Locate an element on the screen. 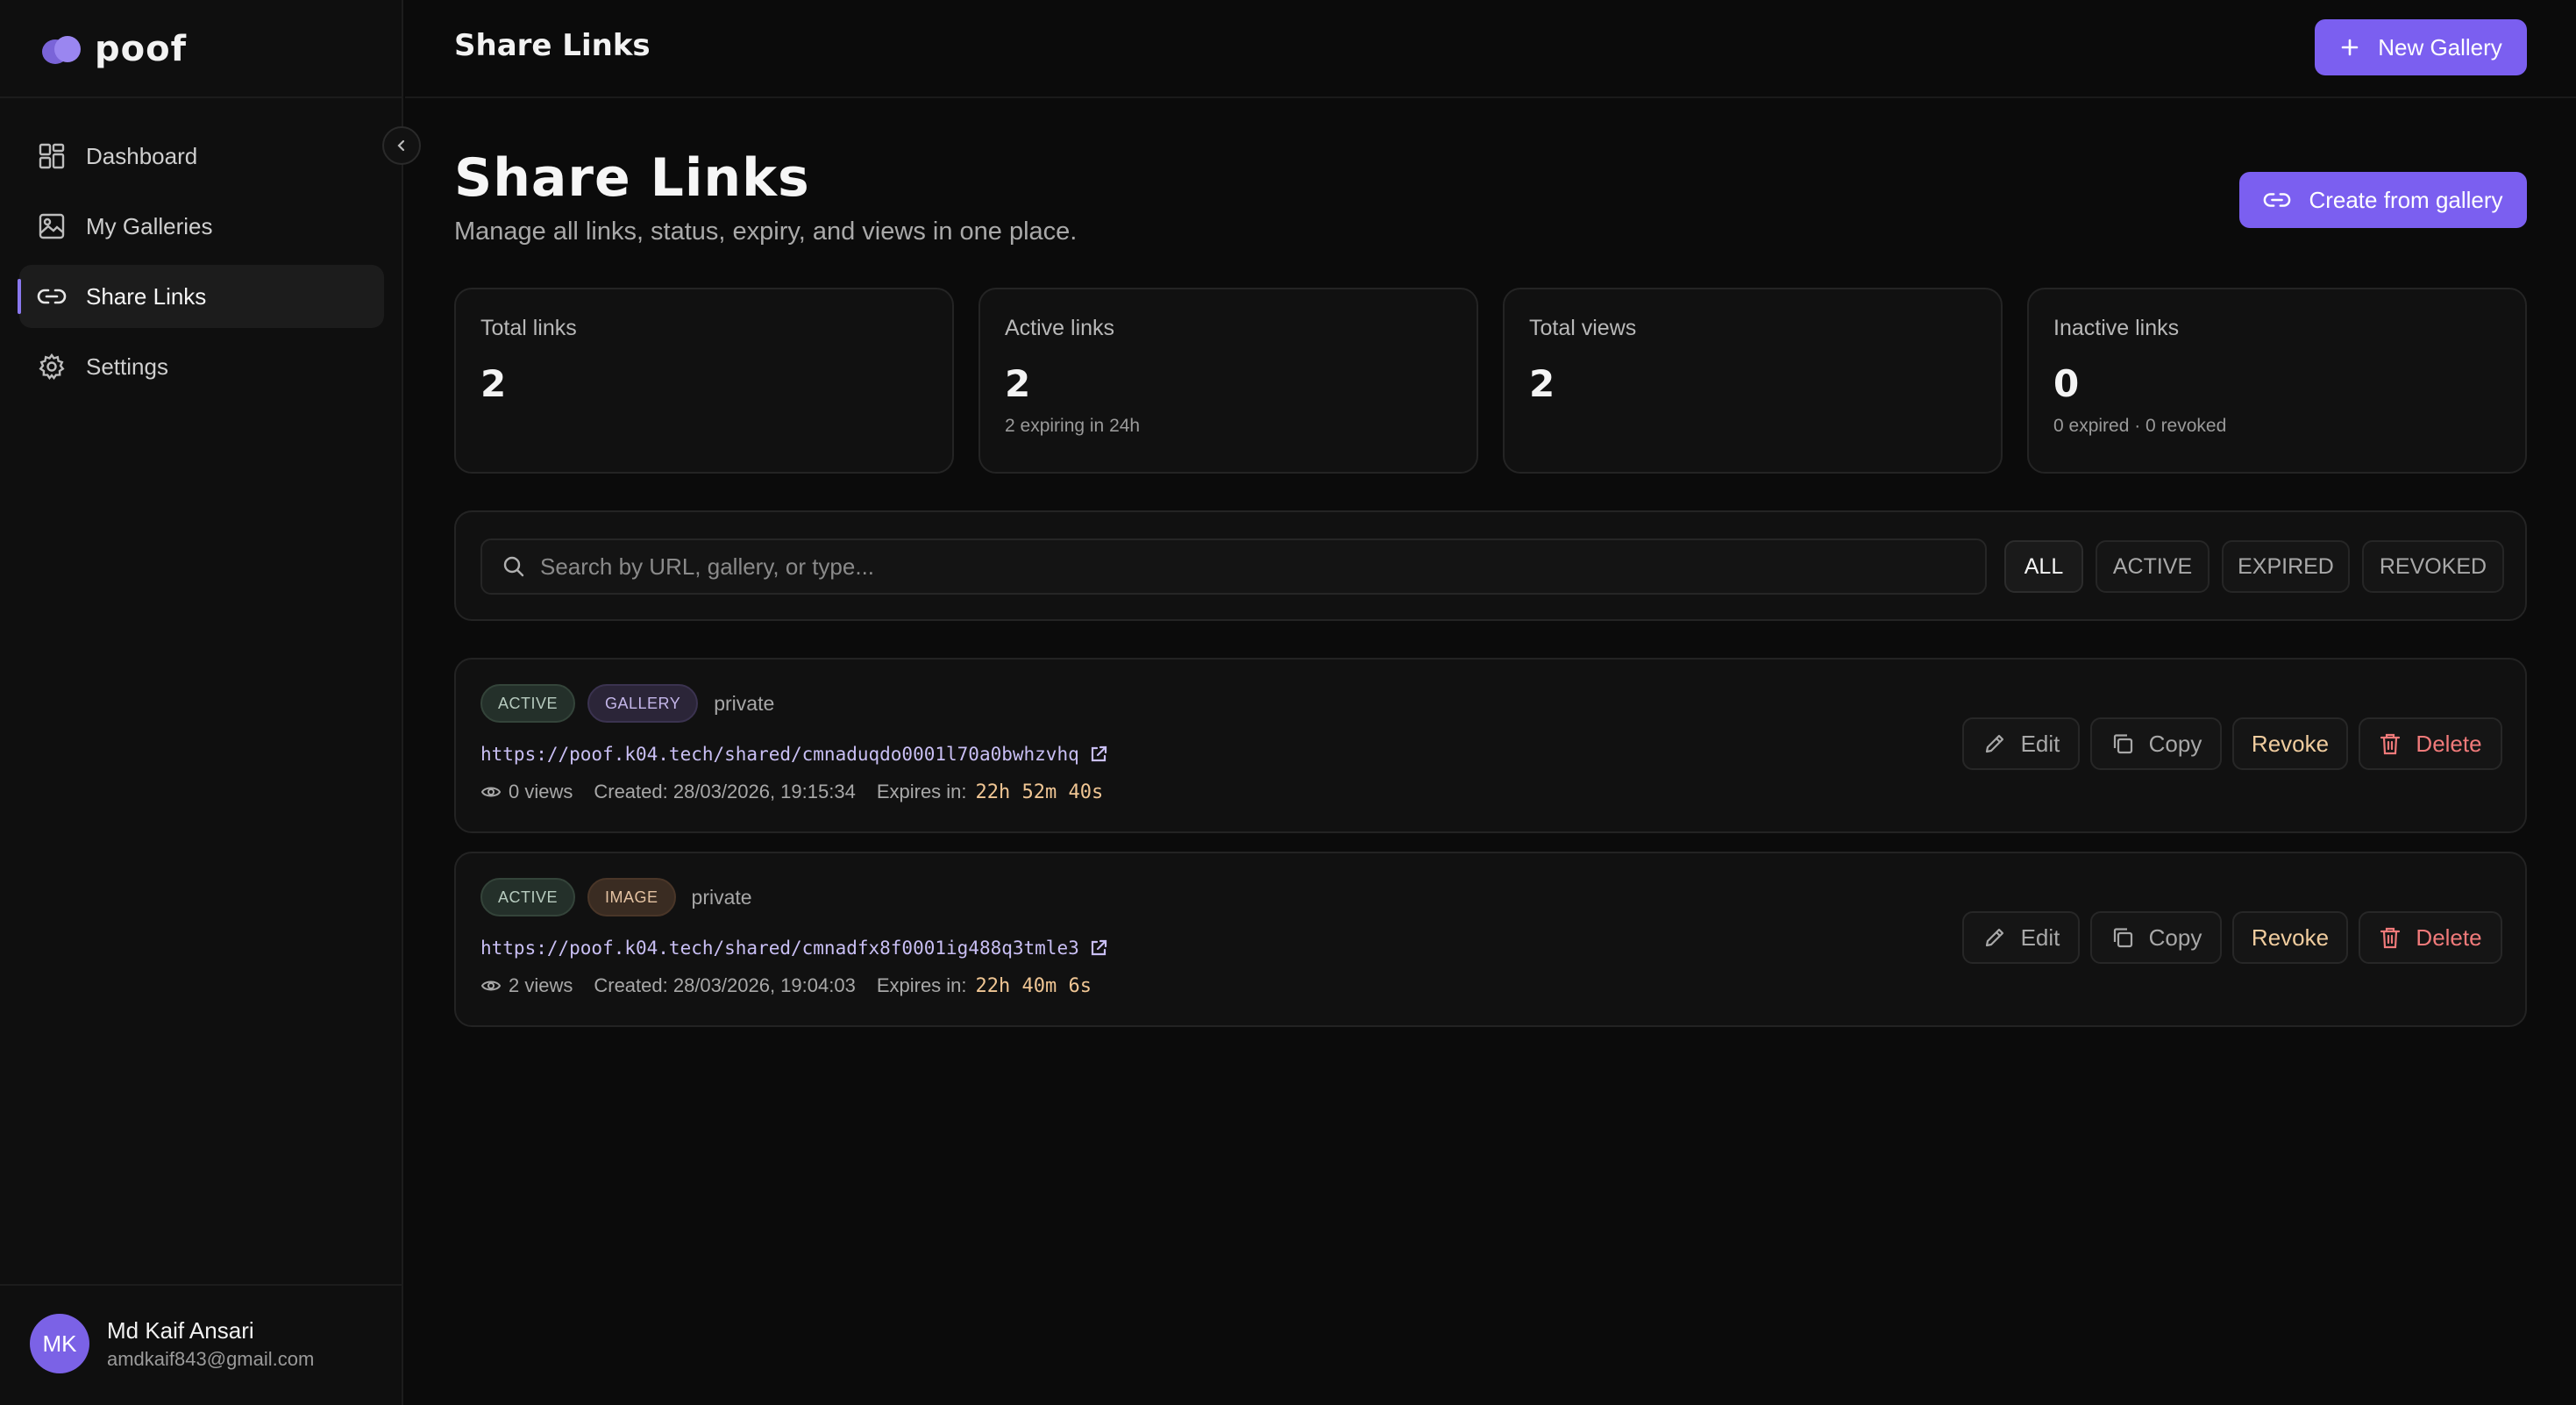 The height and width of the screenshot is (1405, 2576). expiry-countdown: 22h 52m 40s is located at coordinates (1039, 792).